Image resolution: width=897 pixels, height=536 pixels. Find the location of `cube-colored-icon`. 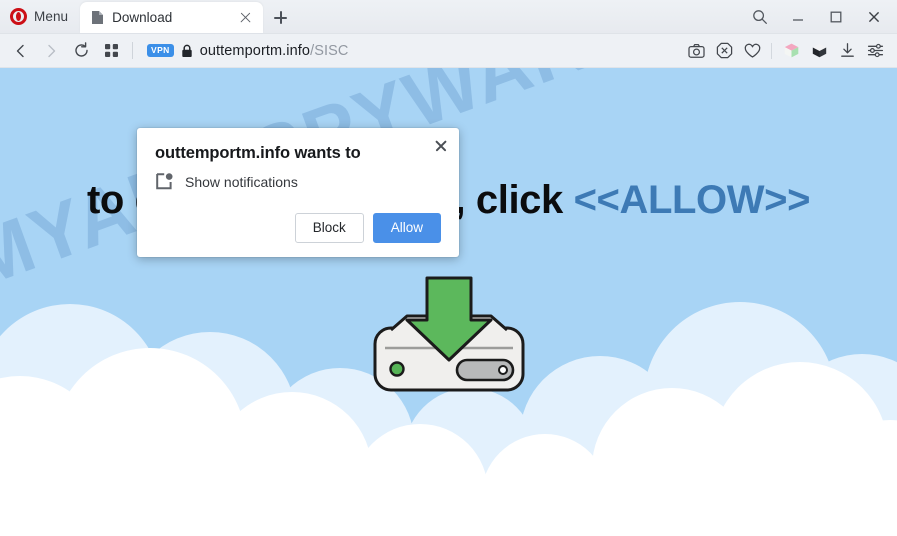

cube-colored-icon is located at coordinates (791, 51).